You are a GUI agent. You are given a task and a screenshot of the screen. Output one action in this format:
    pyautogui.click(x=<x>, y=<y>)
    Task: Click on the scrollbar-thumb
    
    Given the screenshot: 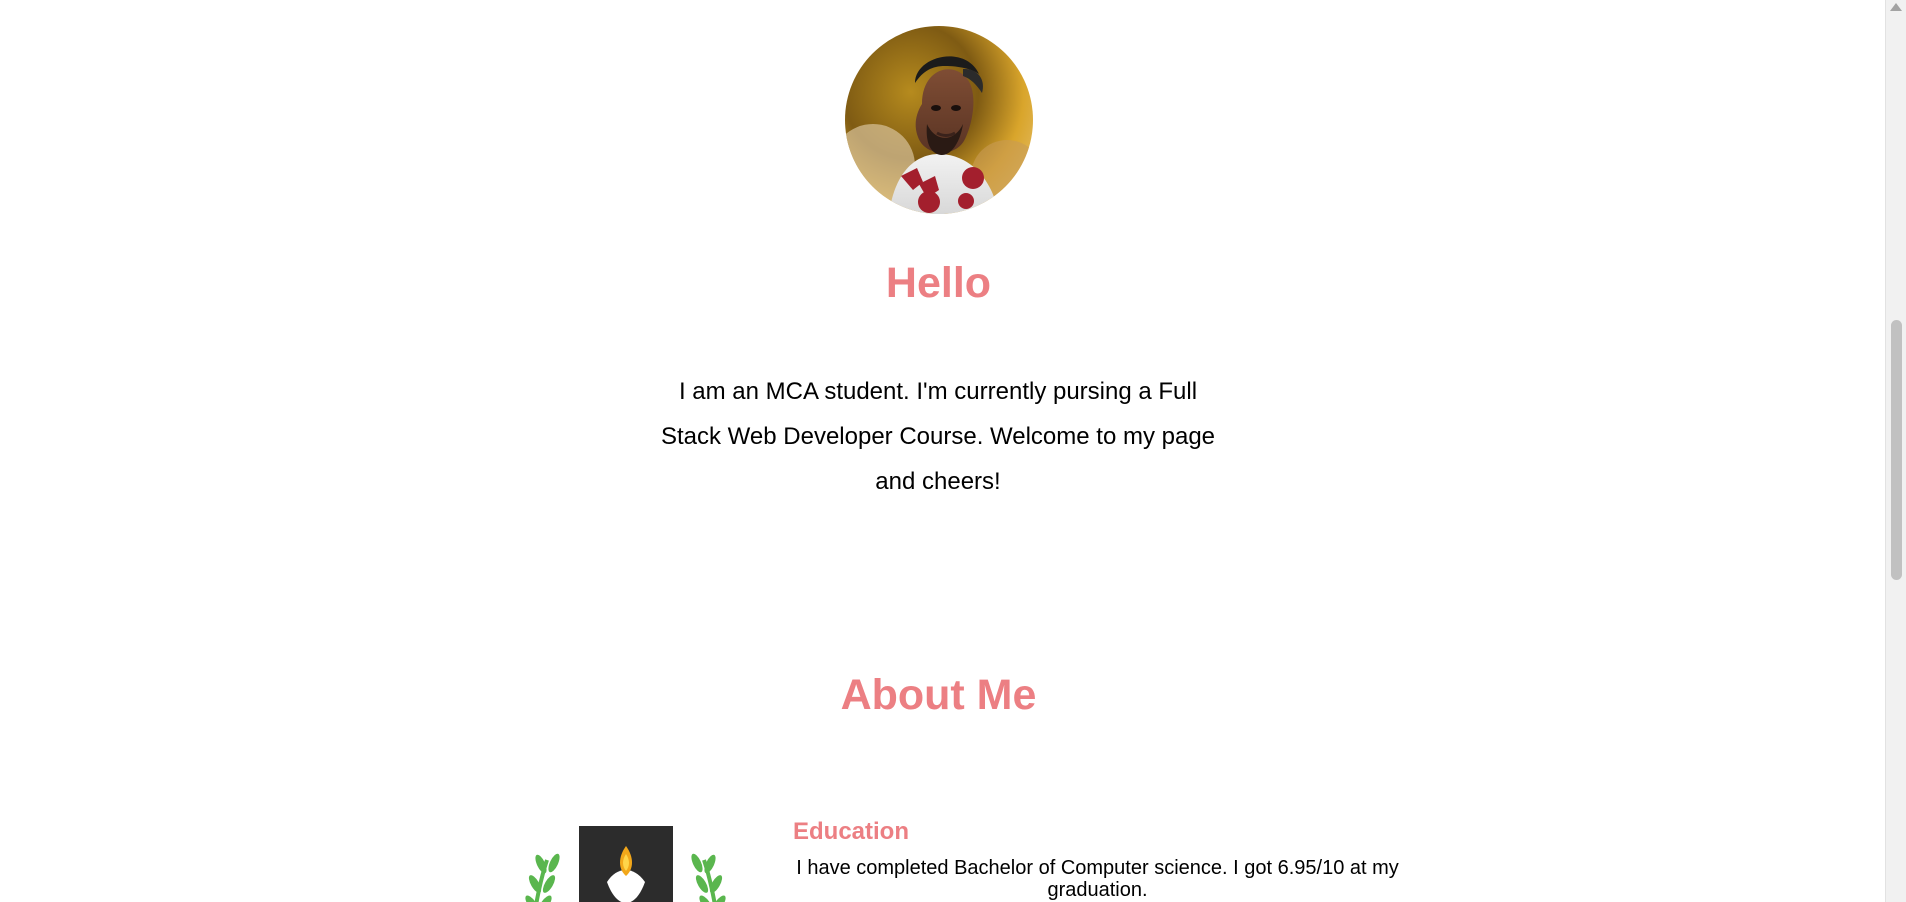 What is the action you would take?
    pyautogui.click(x=1896, y=450)
    